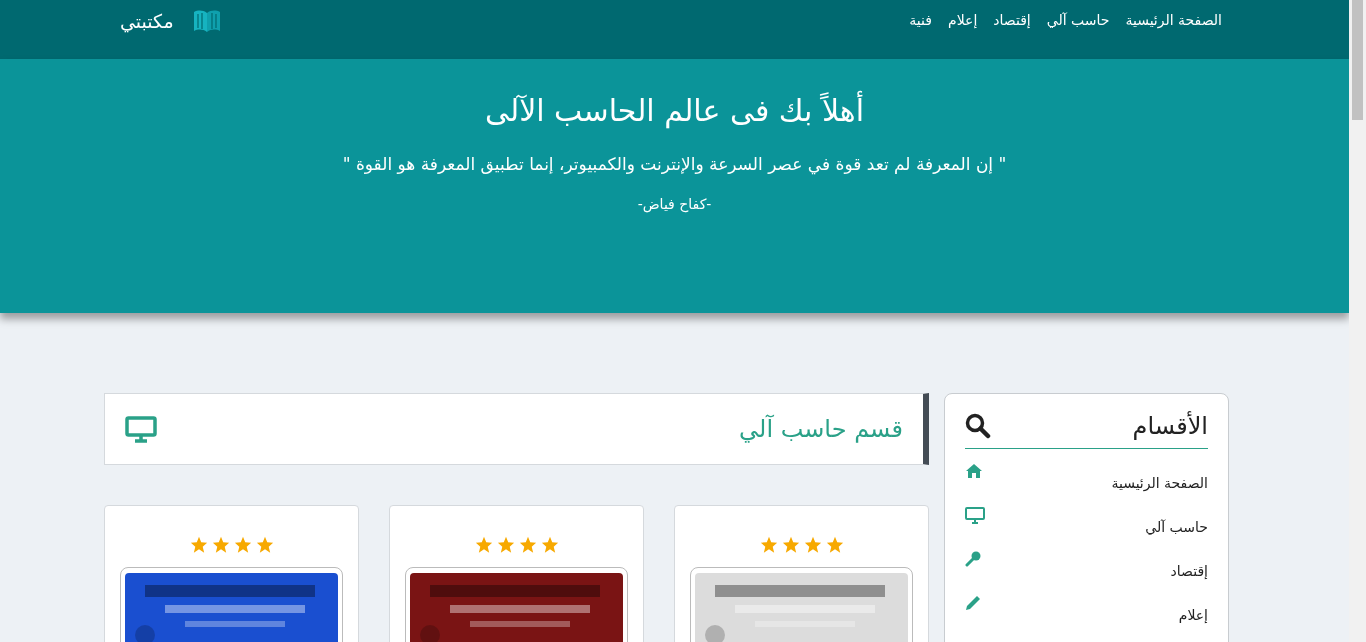 The width and height of the screenshot is (1366, 642). What do you see at coordinates (1189, 565) in the screenshot?
I see `category-link: إقتصاد` at bounding box center [1189, 565].